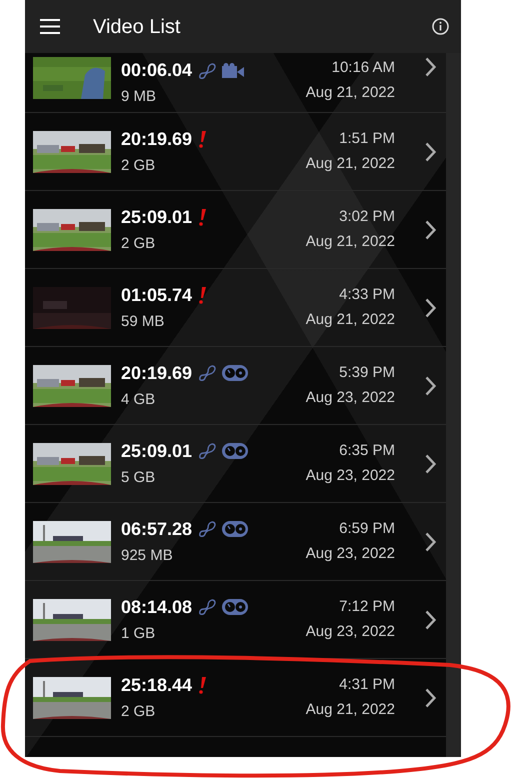 This screenshot has width=516, height=779. I want to click on recording-time: 10:16 AM, so click(363, 68).